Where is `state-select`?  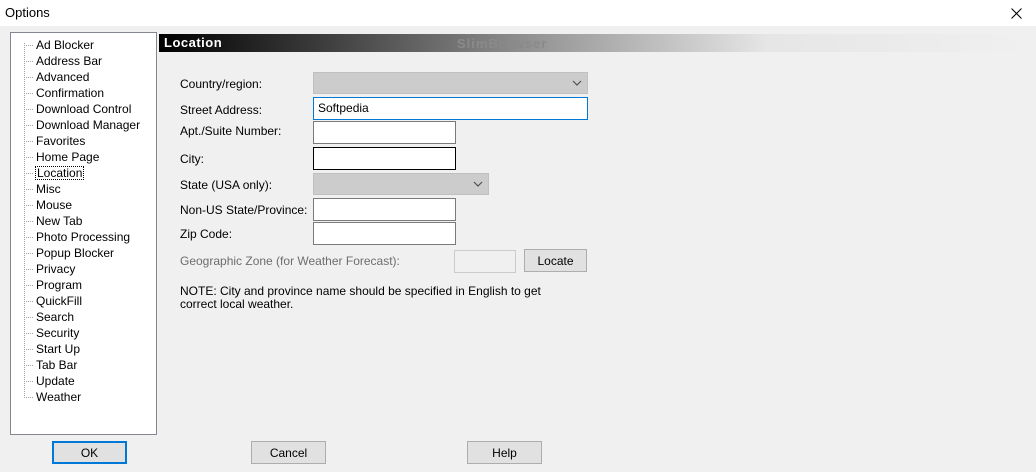 state-select is located at coordinates (401, 184).